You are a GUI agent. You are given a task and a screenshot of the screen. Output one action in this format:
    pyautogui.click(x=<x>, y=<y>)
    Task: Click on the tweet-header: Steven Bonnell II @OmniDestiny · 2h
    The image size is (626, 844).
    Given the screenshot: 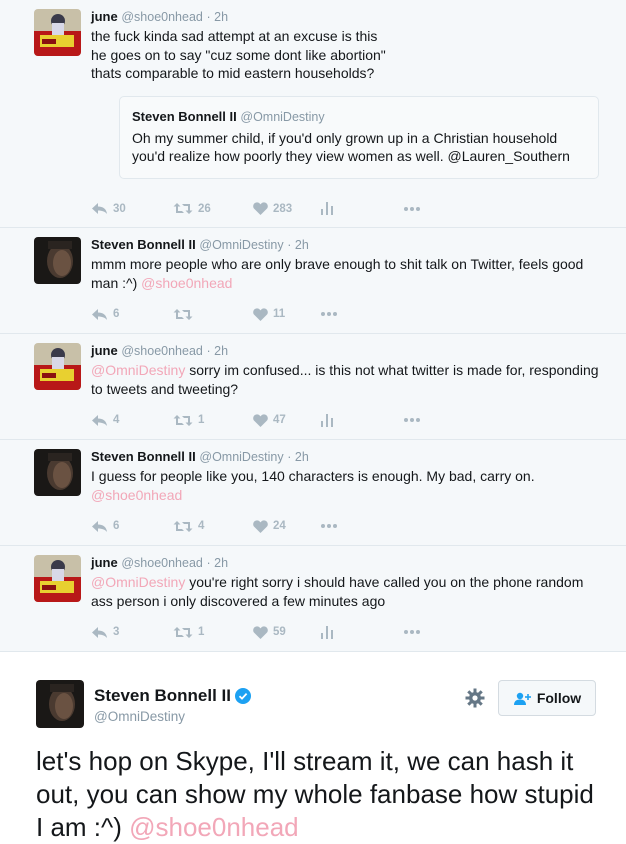 What is the action you would take?
    pyautogui.click(x=348, y=245)
    